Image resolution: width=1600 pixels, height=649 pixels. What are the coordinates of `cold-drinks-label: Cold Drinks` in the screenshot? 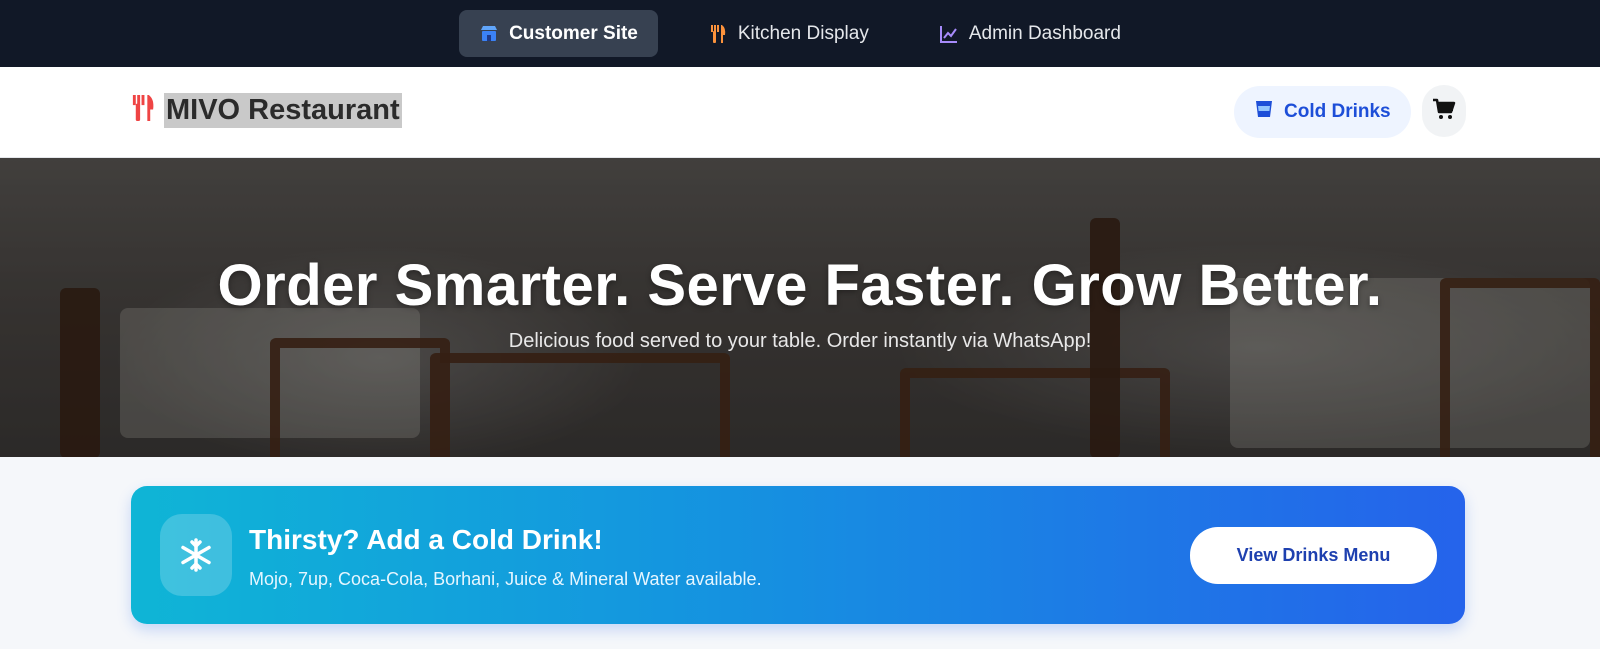 It's located at (1337, 111).